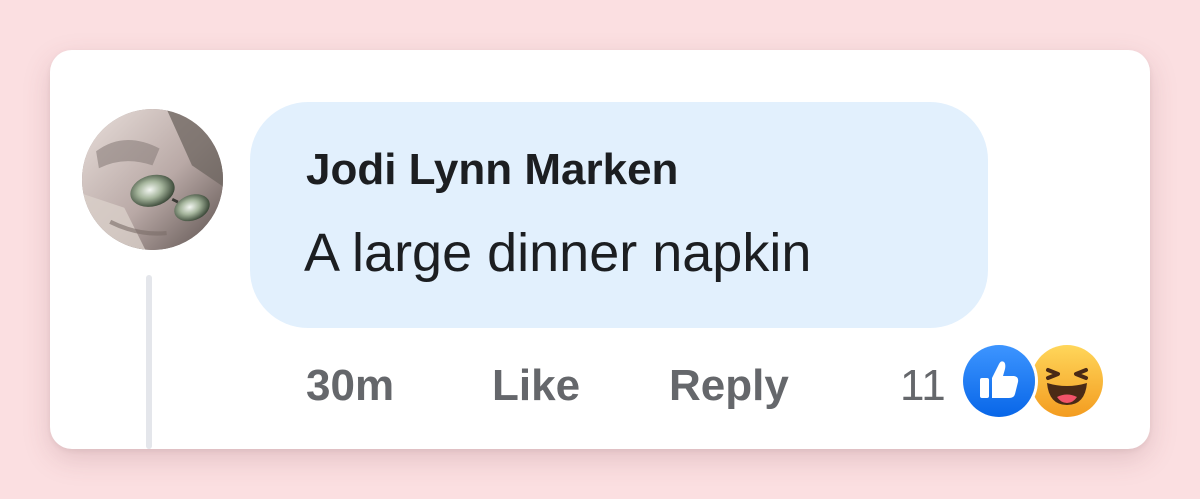 The height and width of the screenshot is (499, 1200). I want to click on like-icon, so click(999, 381).